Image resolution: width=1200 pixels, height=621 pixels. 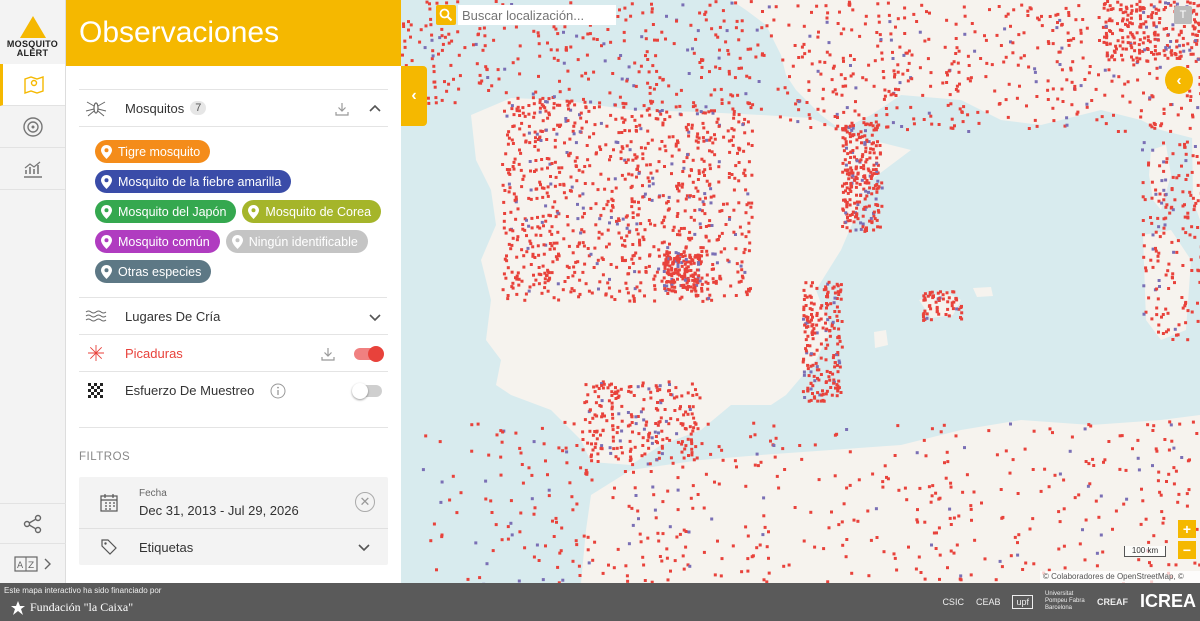 I want to click on chip-common-mosquito: Mosquito común, so click(x=157, y=241).